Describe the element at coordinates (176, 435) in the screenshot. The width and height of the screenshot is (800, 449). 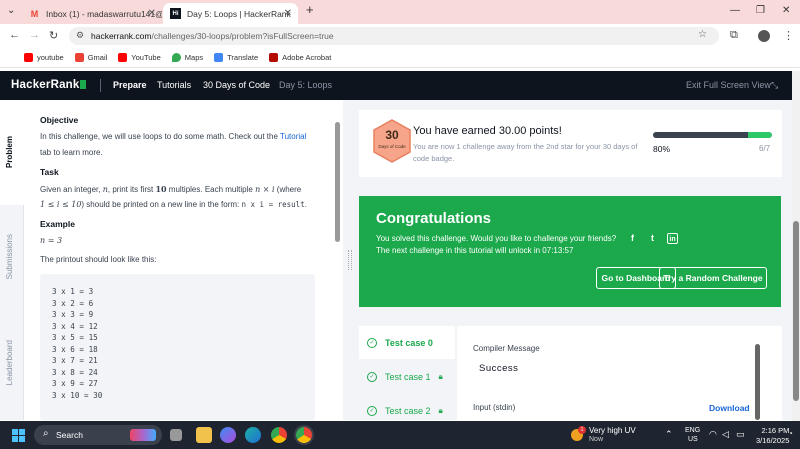
I see `task-view-icon` at that location.